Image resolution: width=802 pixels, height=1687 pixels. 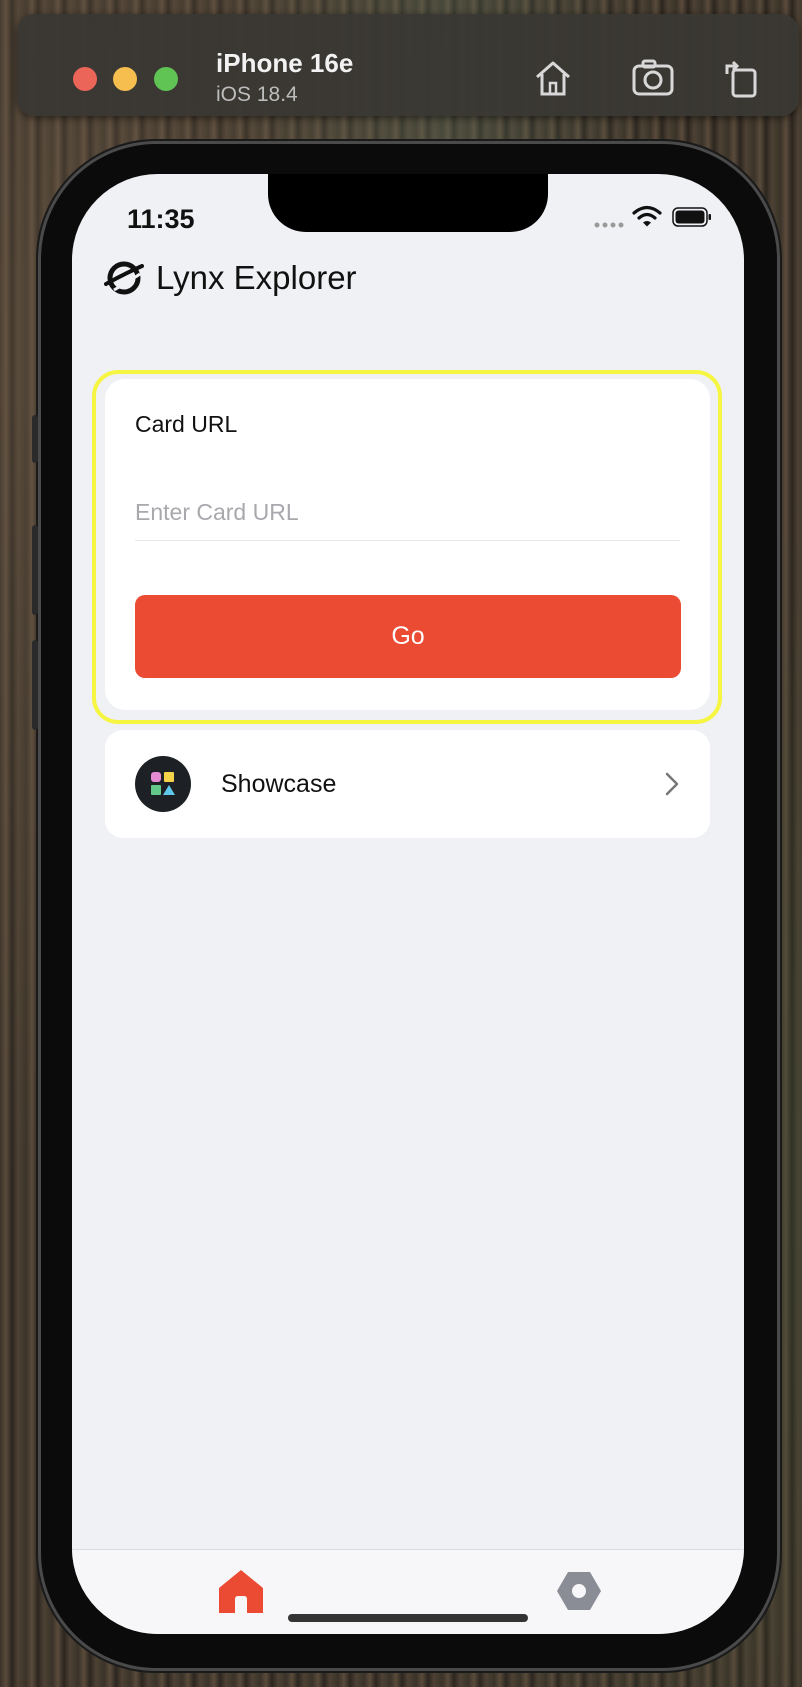 I want to click on home-indicator, so click(x=408, y=1618).